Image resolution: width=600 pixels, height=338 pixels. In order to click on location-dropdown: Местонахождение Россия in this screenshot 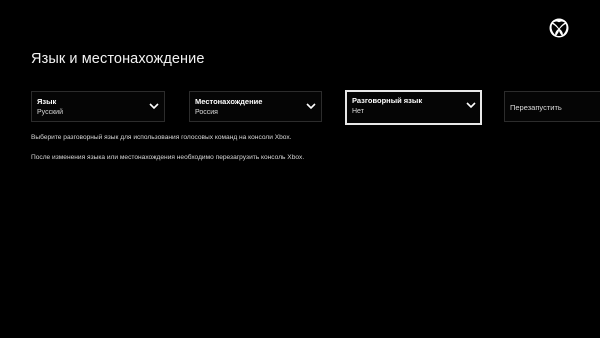, I will do `click(255, 106)`.